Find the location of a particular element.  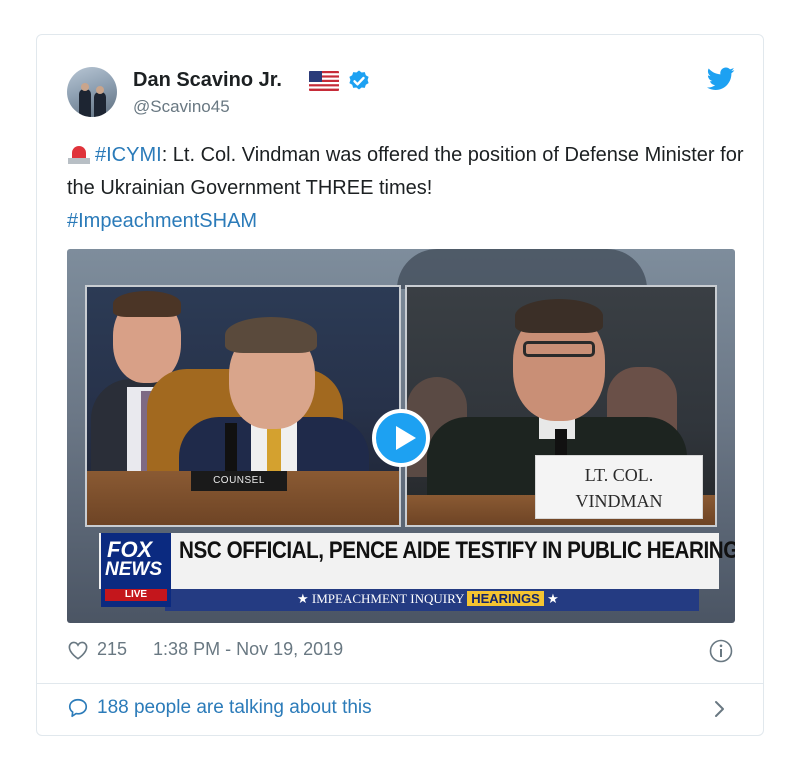

nameplate-counsel: COUNSEL is located at coordinates (239, 481).